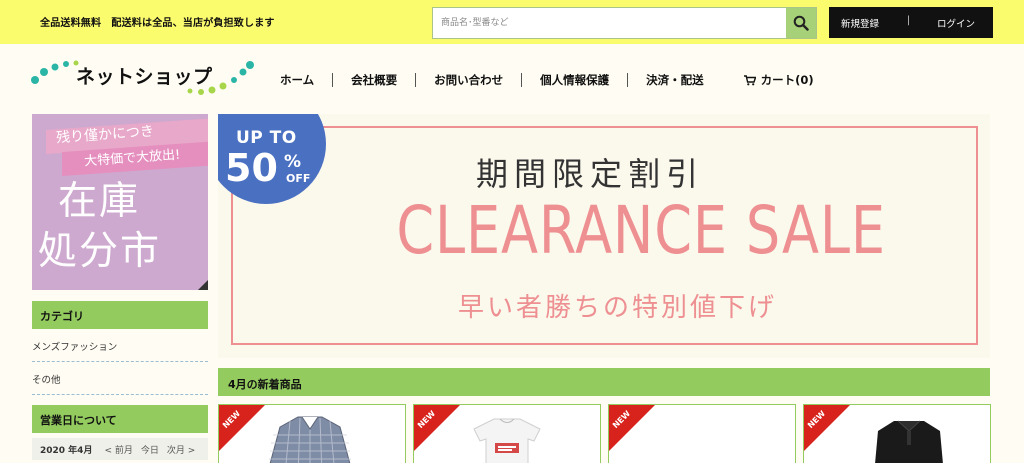 The width and height of the screenshot is (1024, 463). Describe the element at coordinates (266, 138) in the screenshot. I see `badge-up-to: UP TO` at that location.